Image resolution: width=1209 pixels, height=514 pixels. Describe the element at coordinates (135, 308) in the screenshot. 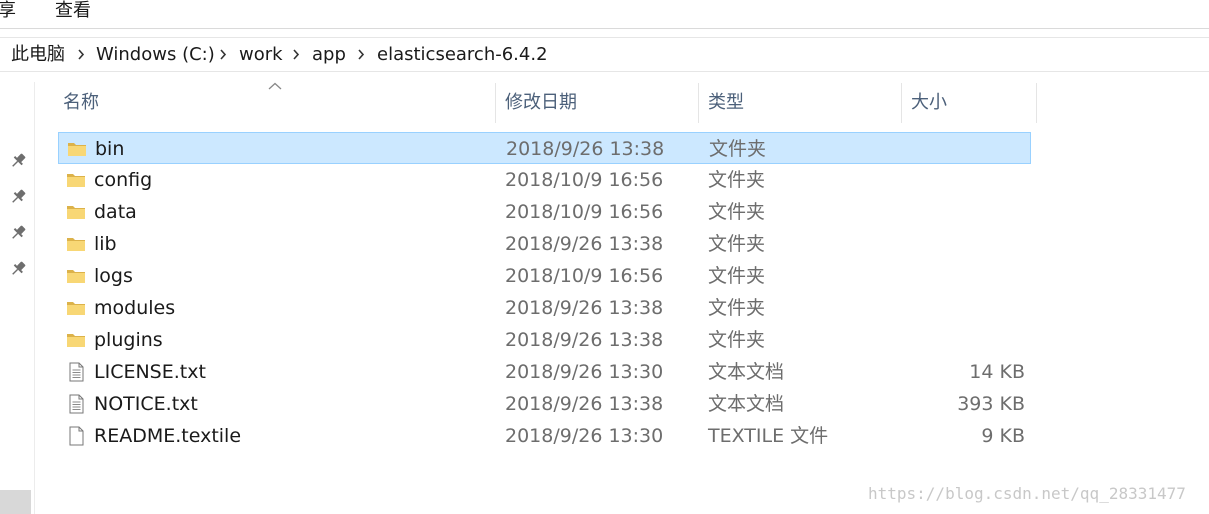

I see `file-name: modules` at that location.